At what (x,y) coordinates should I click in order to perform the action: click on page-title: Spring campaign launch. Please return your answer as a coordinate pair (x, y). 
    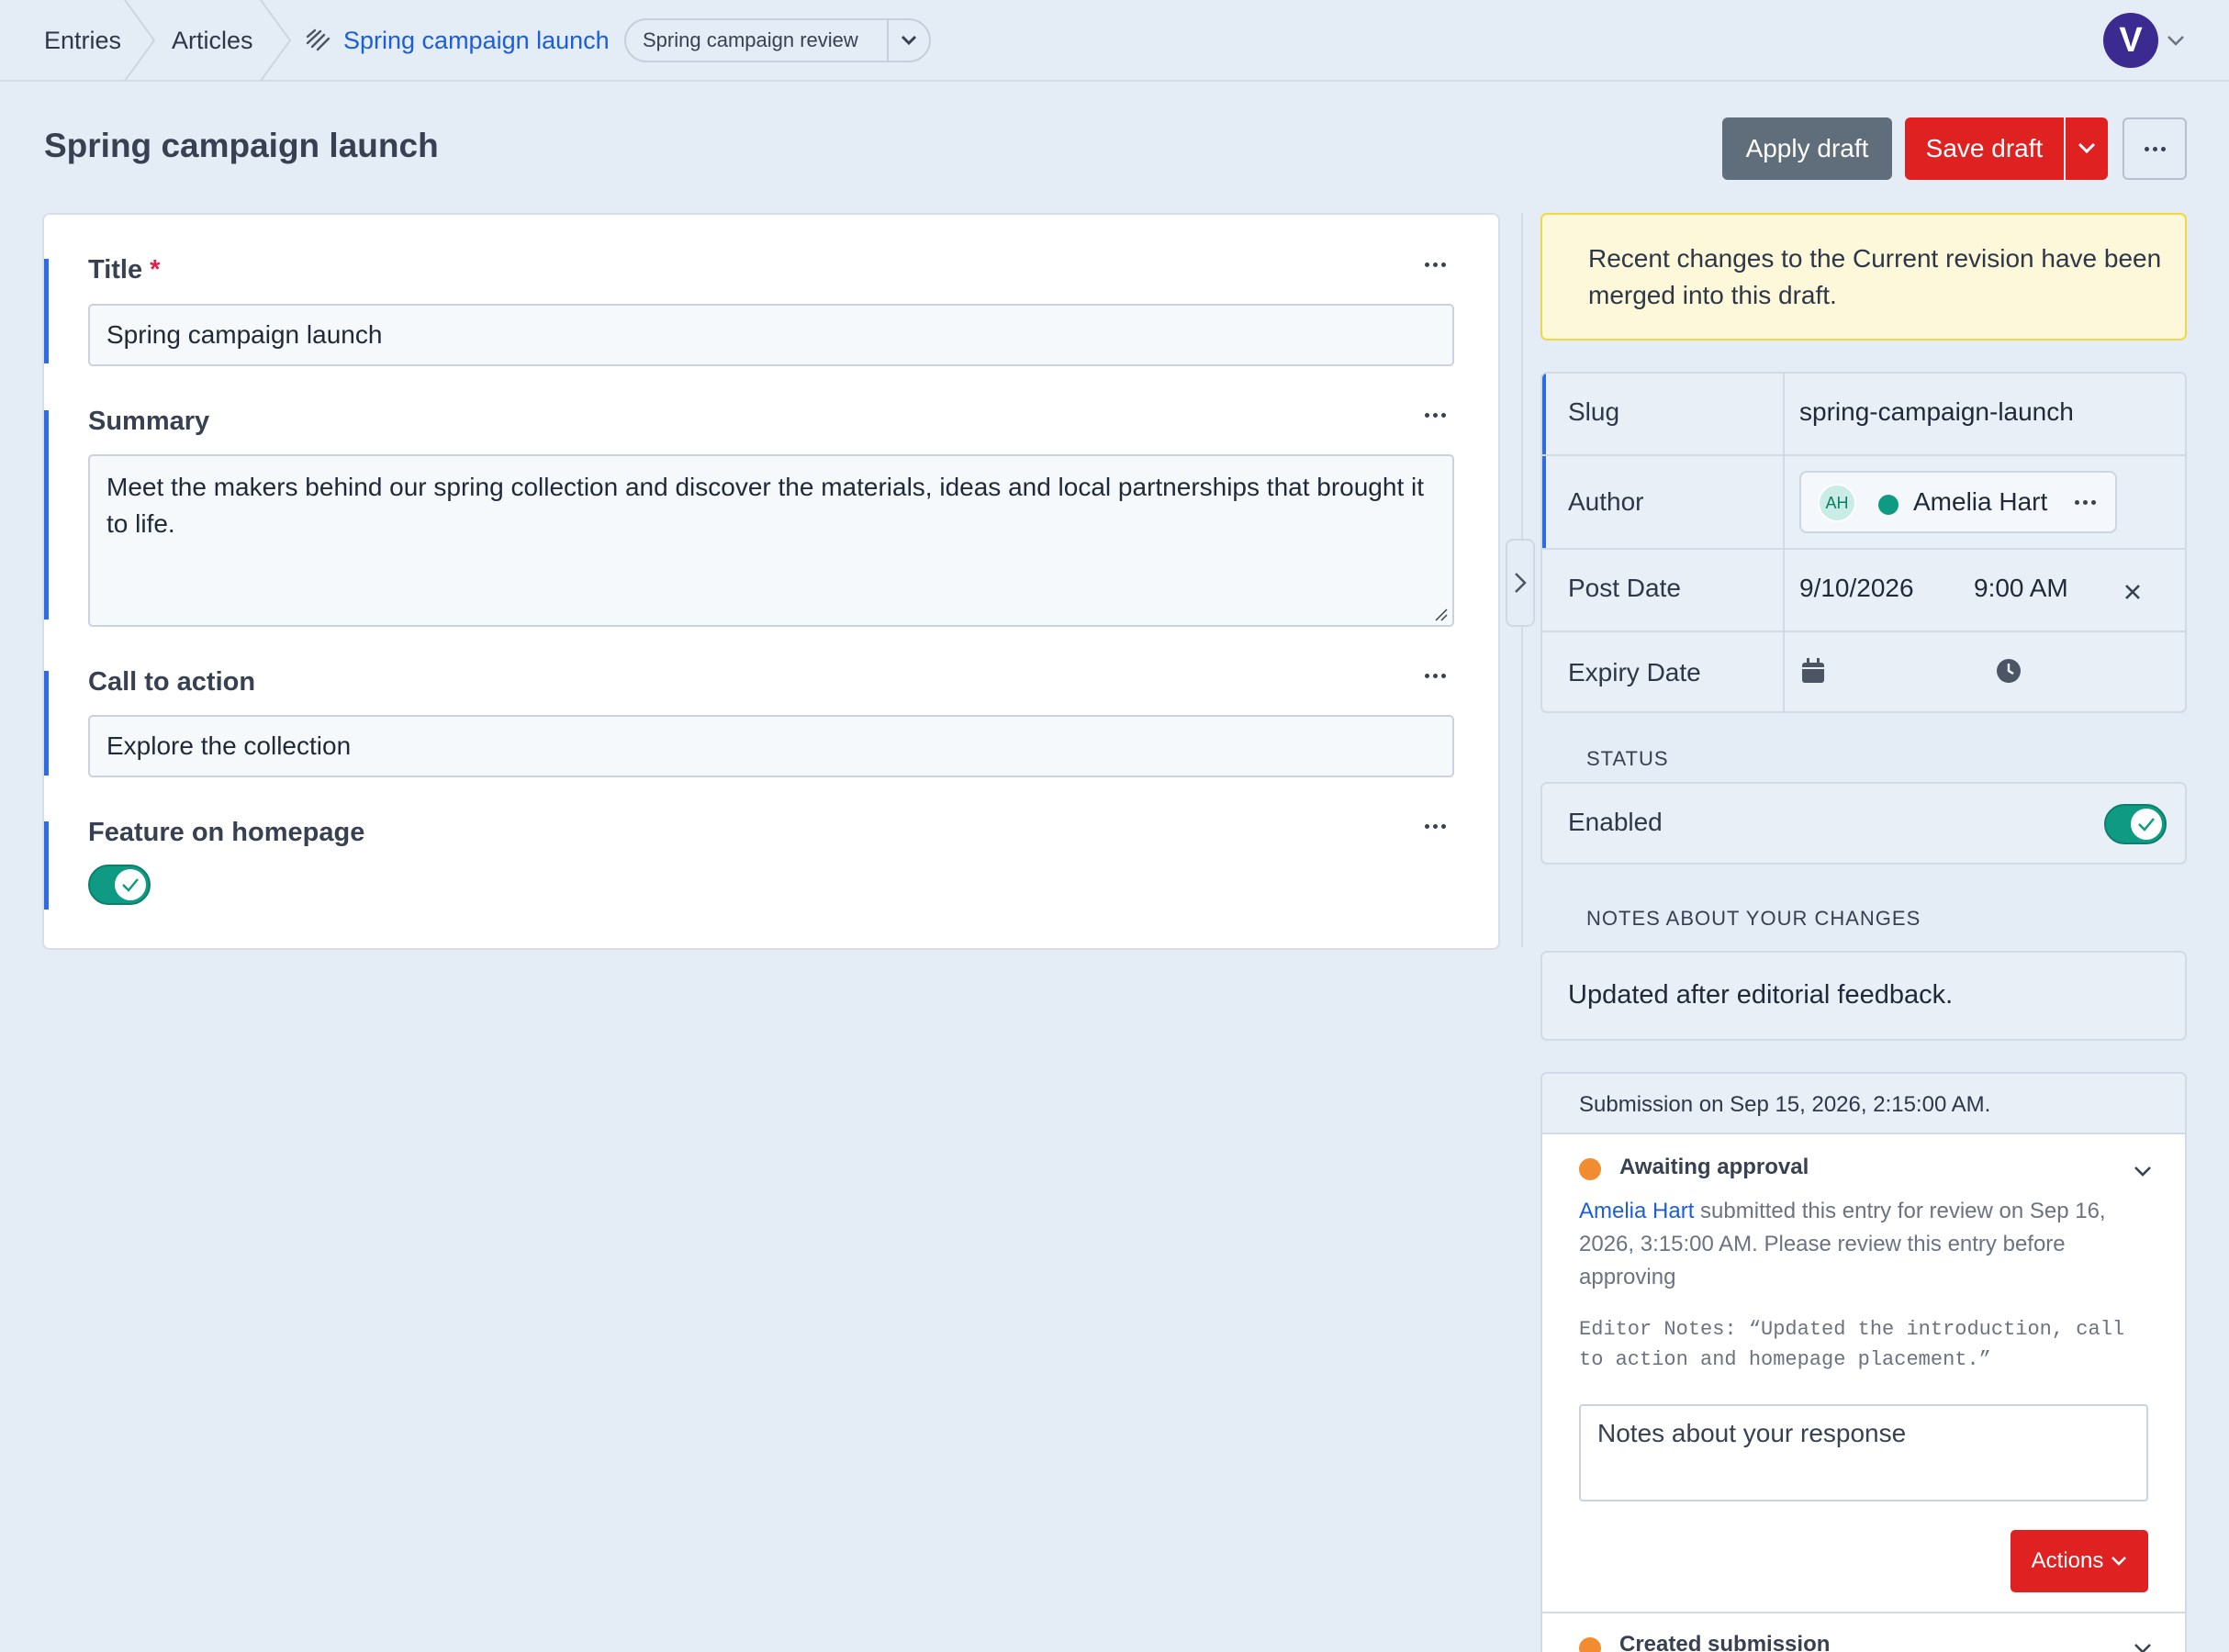
    Looking at the image, I should click on (242, 145).